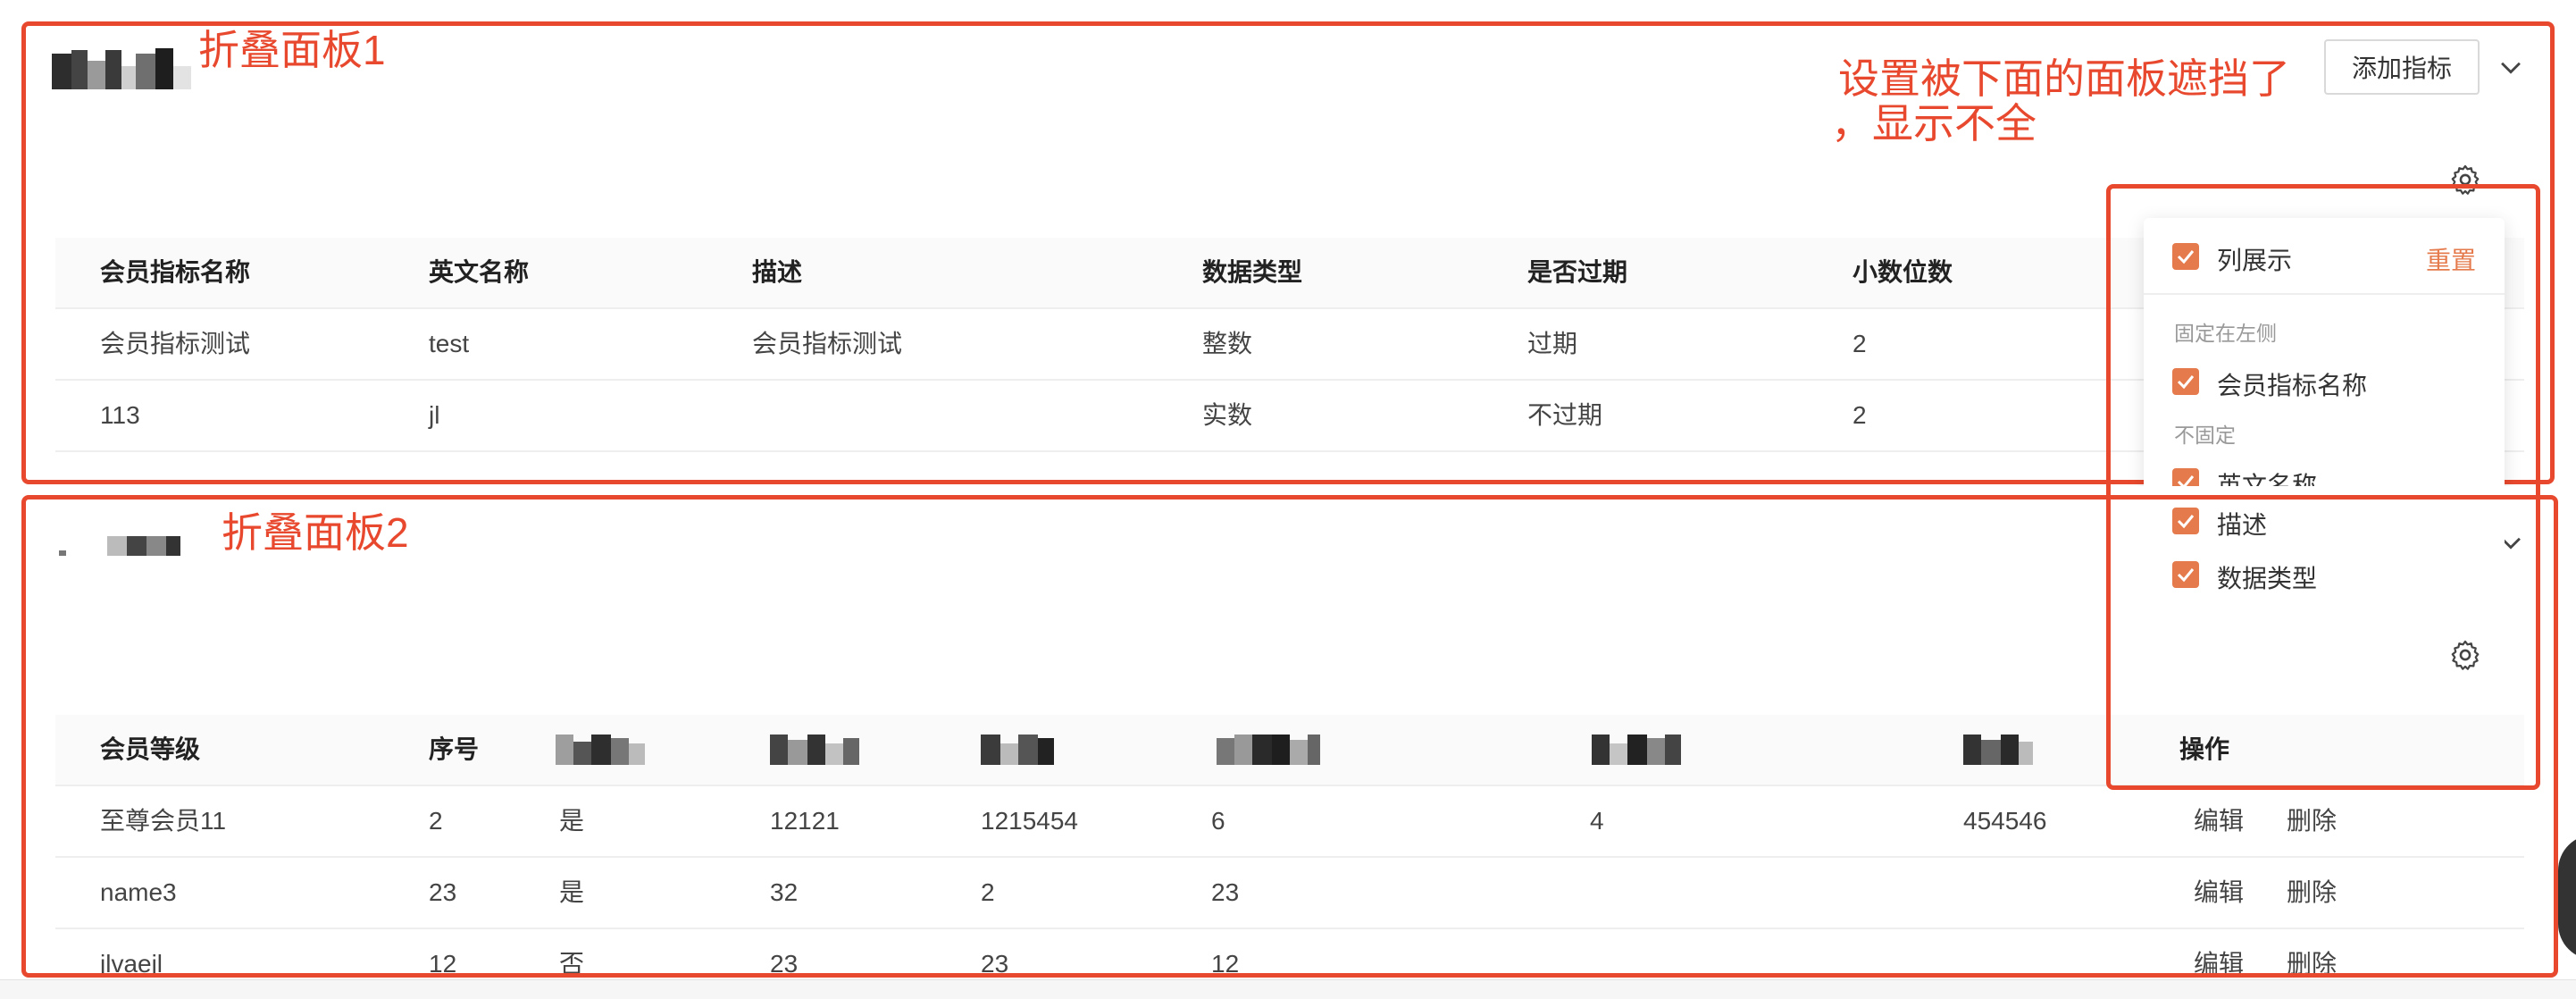 This screenshot has height=999, width=2576. I want to click on table-row: jlvaejl 12 否 23 23 12 编辑 删除, so click(1289, 954).